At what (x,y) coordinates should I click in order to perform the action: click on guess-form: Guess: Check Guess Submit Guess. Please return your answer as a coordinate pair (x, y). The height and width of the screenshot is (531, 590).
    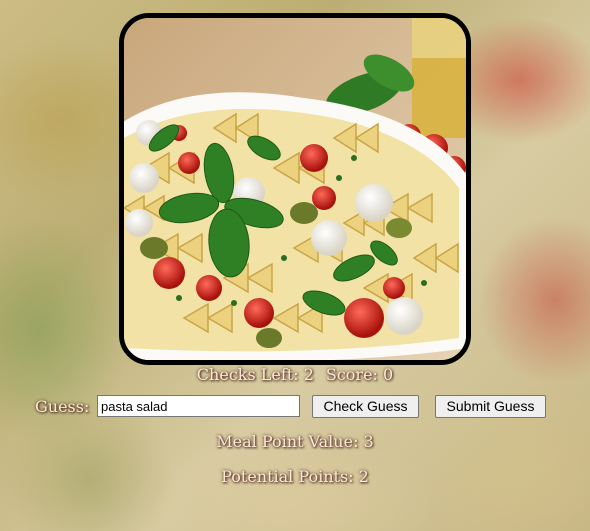
    Looking at the image, I should click on (295, 407).